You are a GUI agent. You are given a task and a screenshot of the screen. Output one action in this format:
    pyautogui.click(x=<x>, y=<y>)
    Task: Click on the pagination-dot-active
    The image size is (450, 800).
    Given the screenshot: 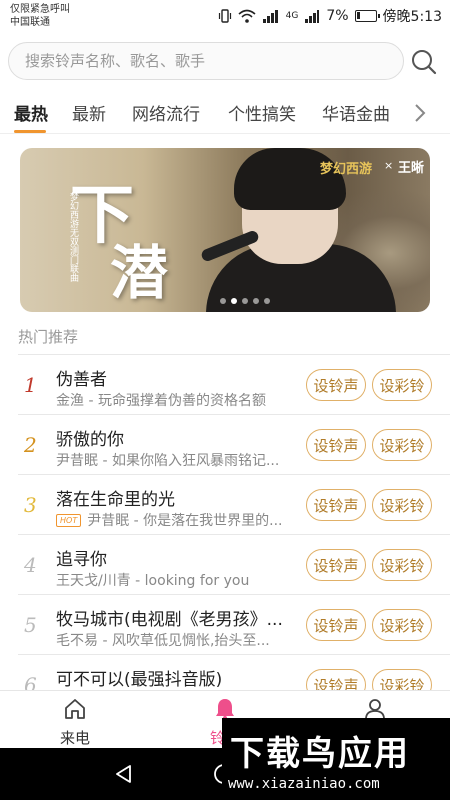 What is the action you would take?
    pyautogui.click(x=234, y=301)
    